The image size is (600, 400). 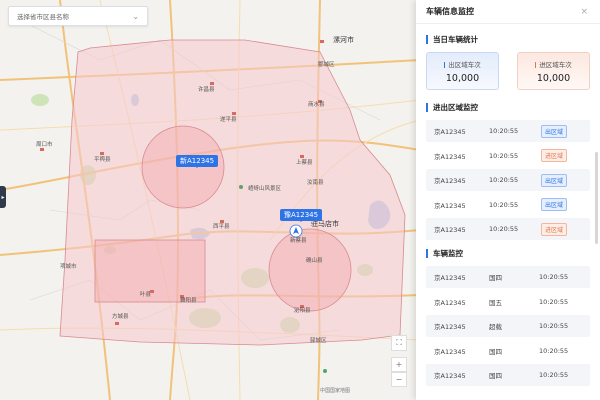 What do you see at coordinates (508, 107) in the screenshot?
I see `region-section-title: 进出区域监控` at bounding box center [508, 107].